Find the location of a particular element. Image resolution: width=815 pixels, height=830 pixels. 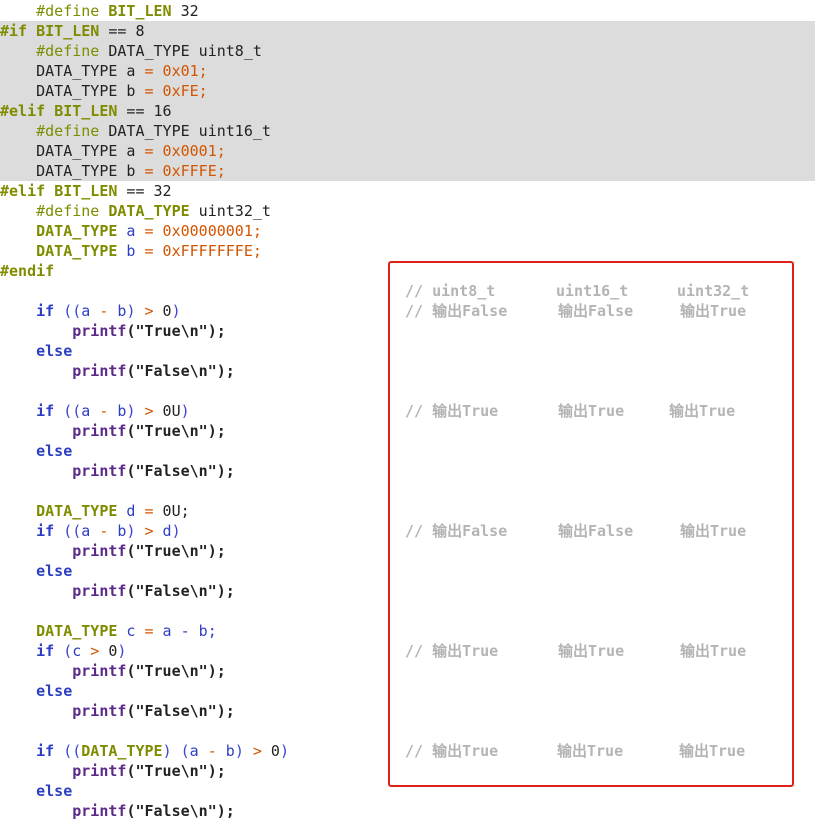

code-line: #define DATA_TYPE uint32_t is located at coordinates (135, 211).